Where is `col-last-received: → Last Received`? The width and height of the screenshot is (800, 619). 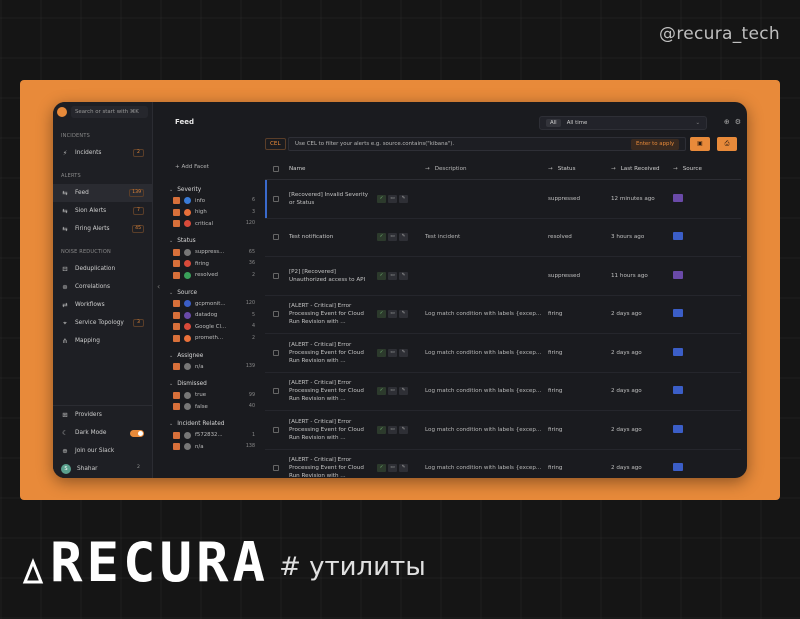
col-last-received: → Last Received is located at coordinates (642, 169).